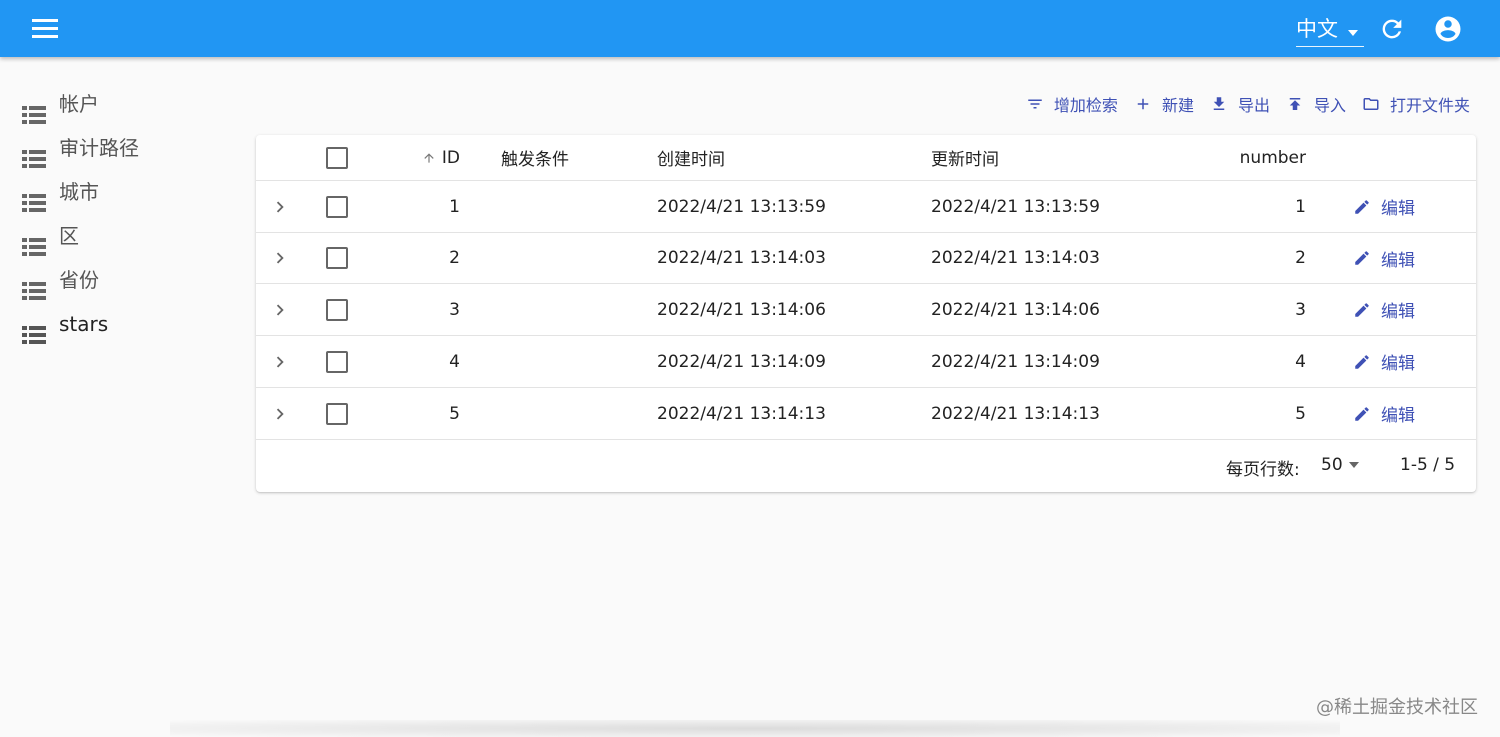 This screenshot has width=1500, height=737. What do you see at coordinates (1329, 105) in the screenshot?
I see `import-label: 导入` at bounding box center [1329, 105].